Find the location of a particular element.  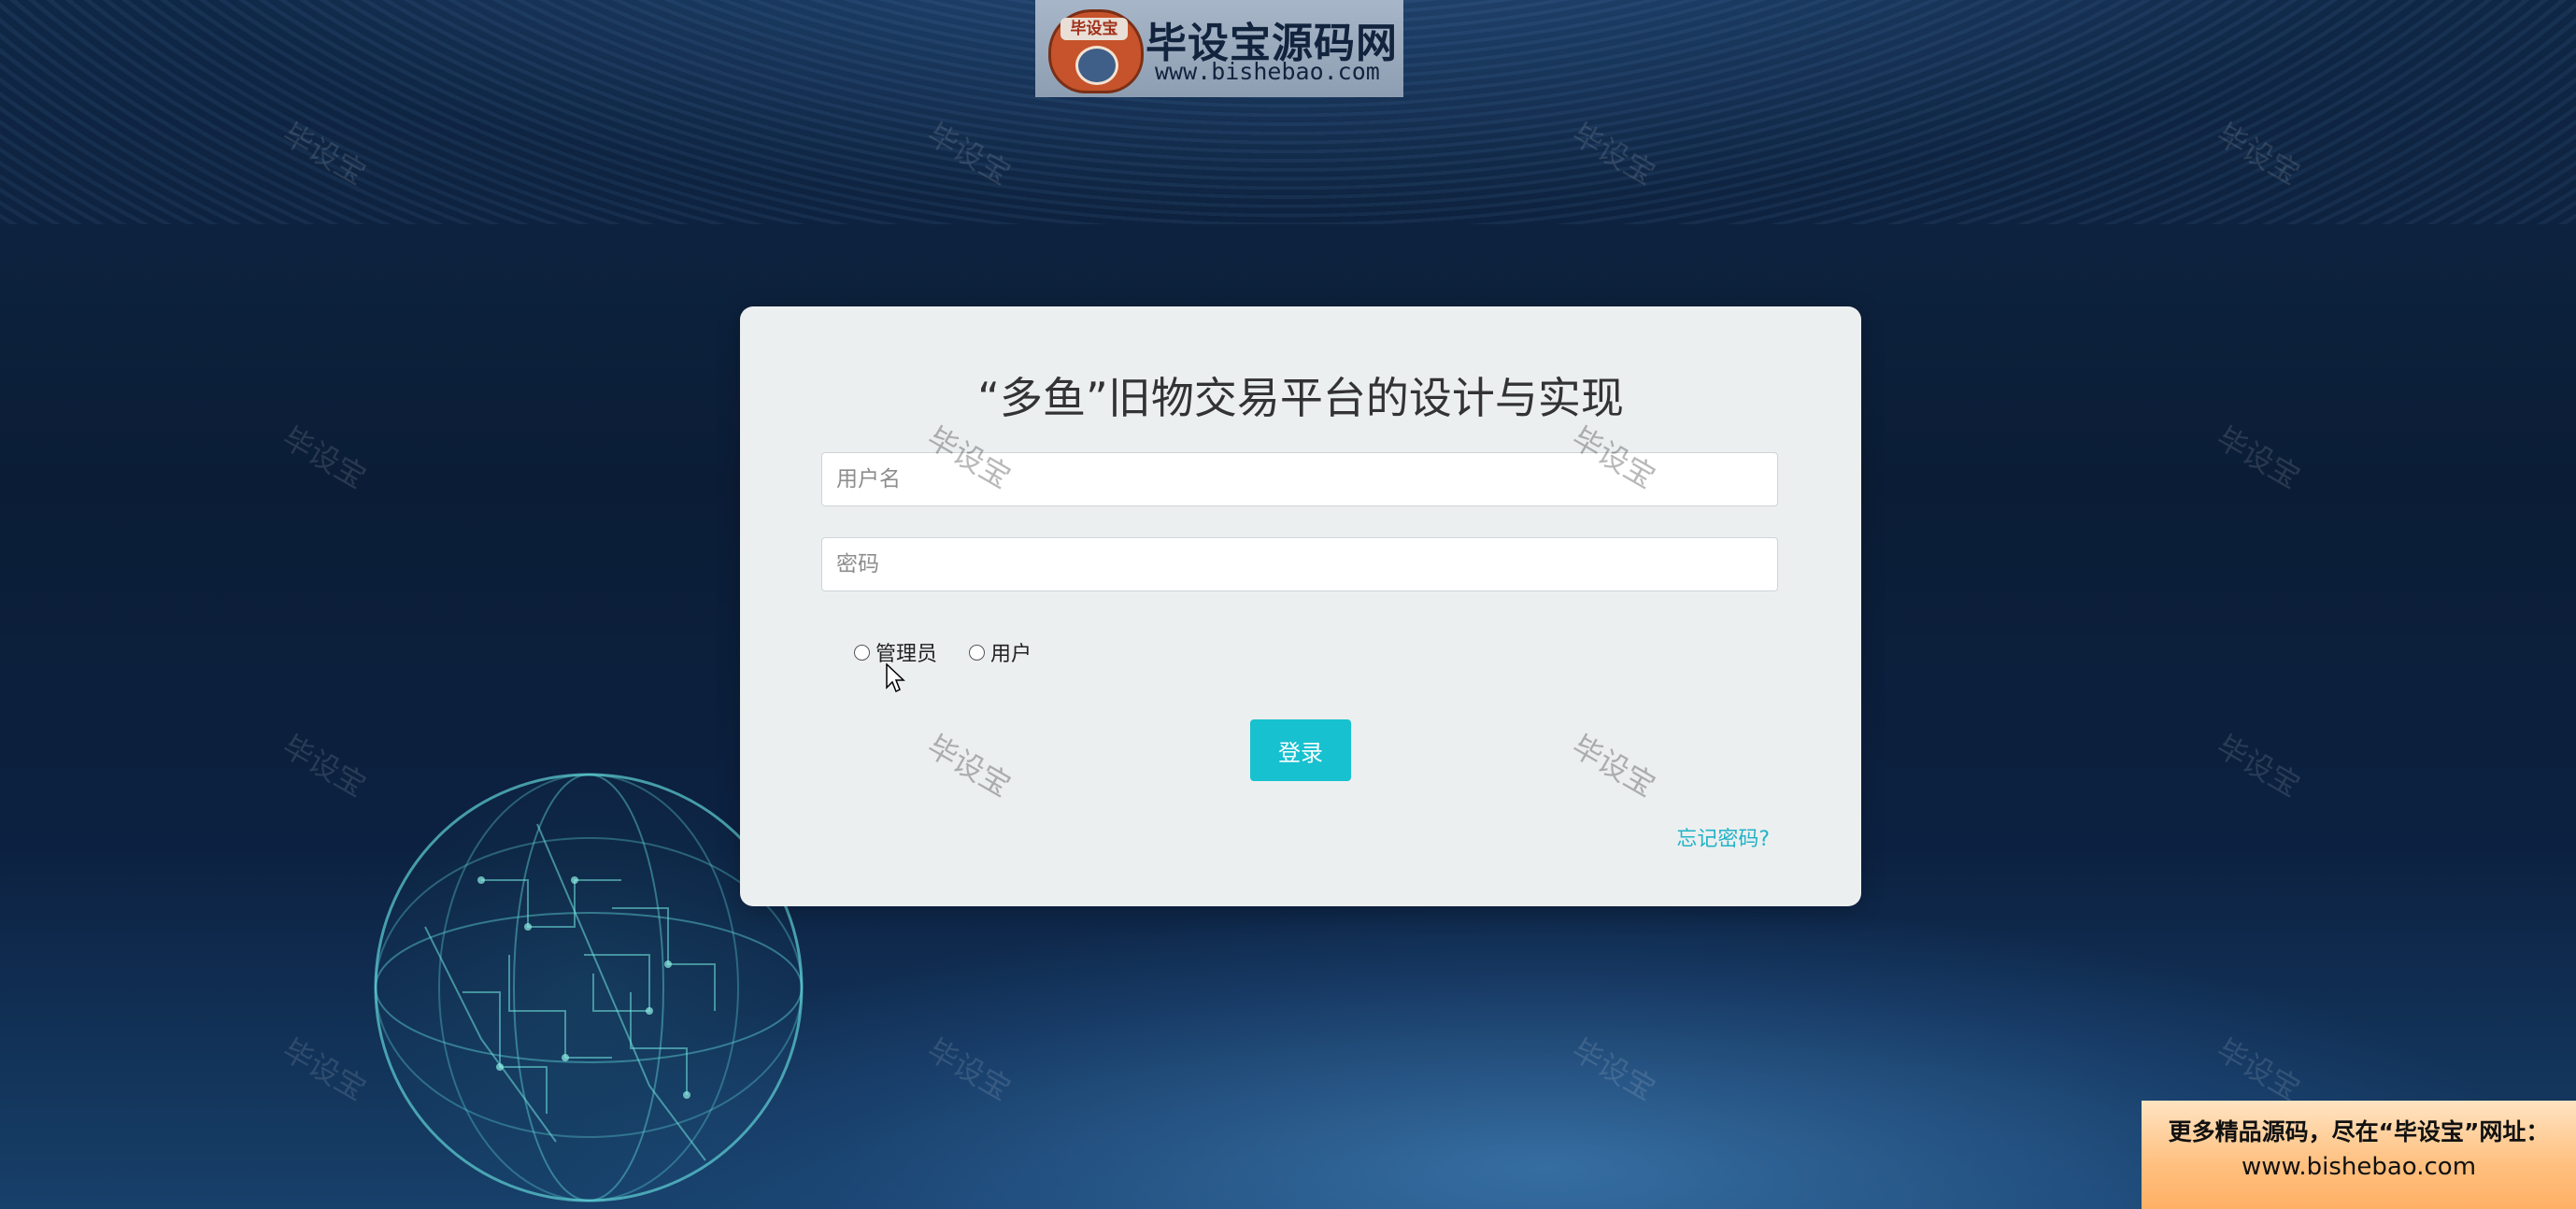

mouse-cursor-icon is located at coordinates (895, 678).